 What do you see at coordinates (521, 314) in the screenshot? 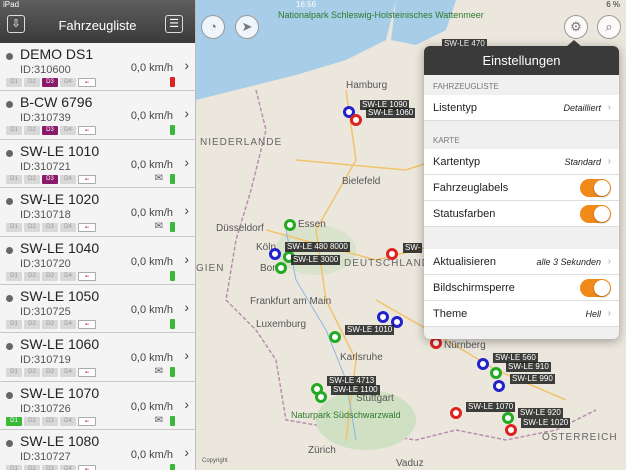
I see `setting-theme: Theme Hell ›` at bounding box center [521, 314].